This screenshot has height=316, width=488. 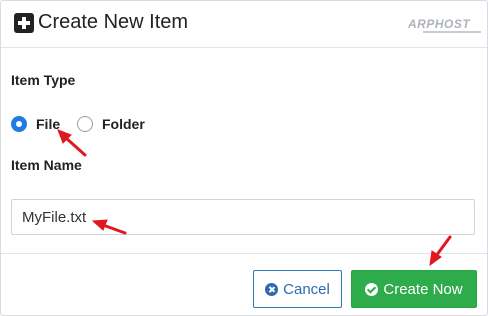 I want to click on create-now-button: Create Now, so click(x=414, y=289).